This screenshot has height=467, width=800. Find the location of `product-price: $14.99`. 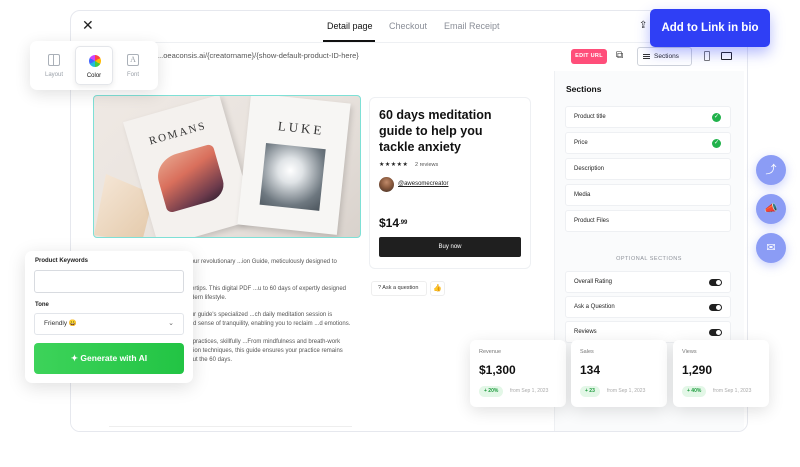

product-price: $14.99 is located at coordinates (393, 223).